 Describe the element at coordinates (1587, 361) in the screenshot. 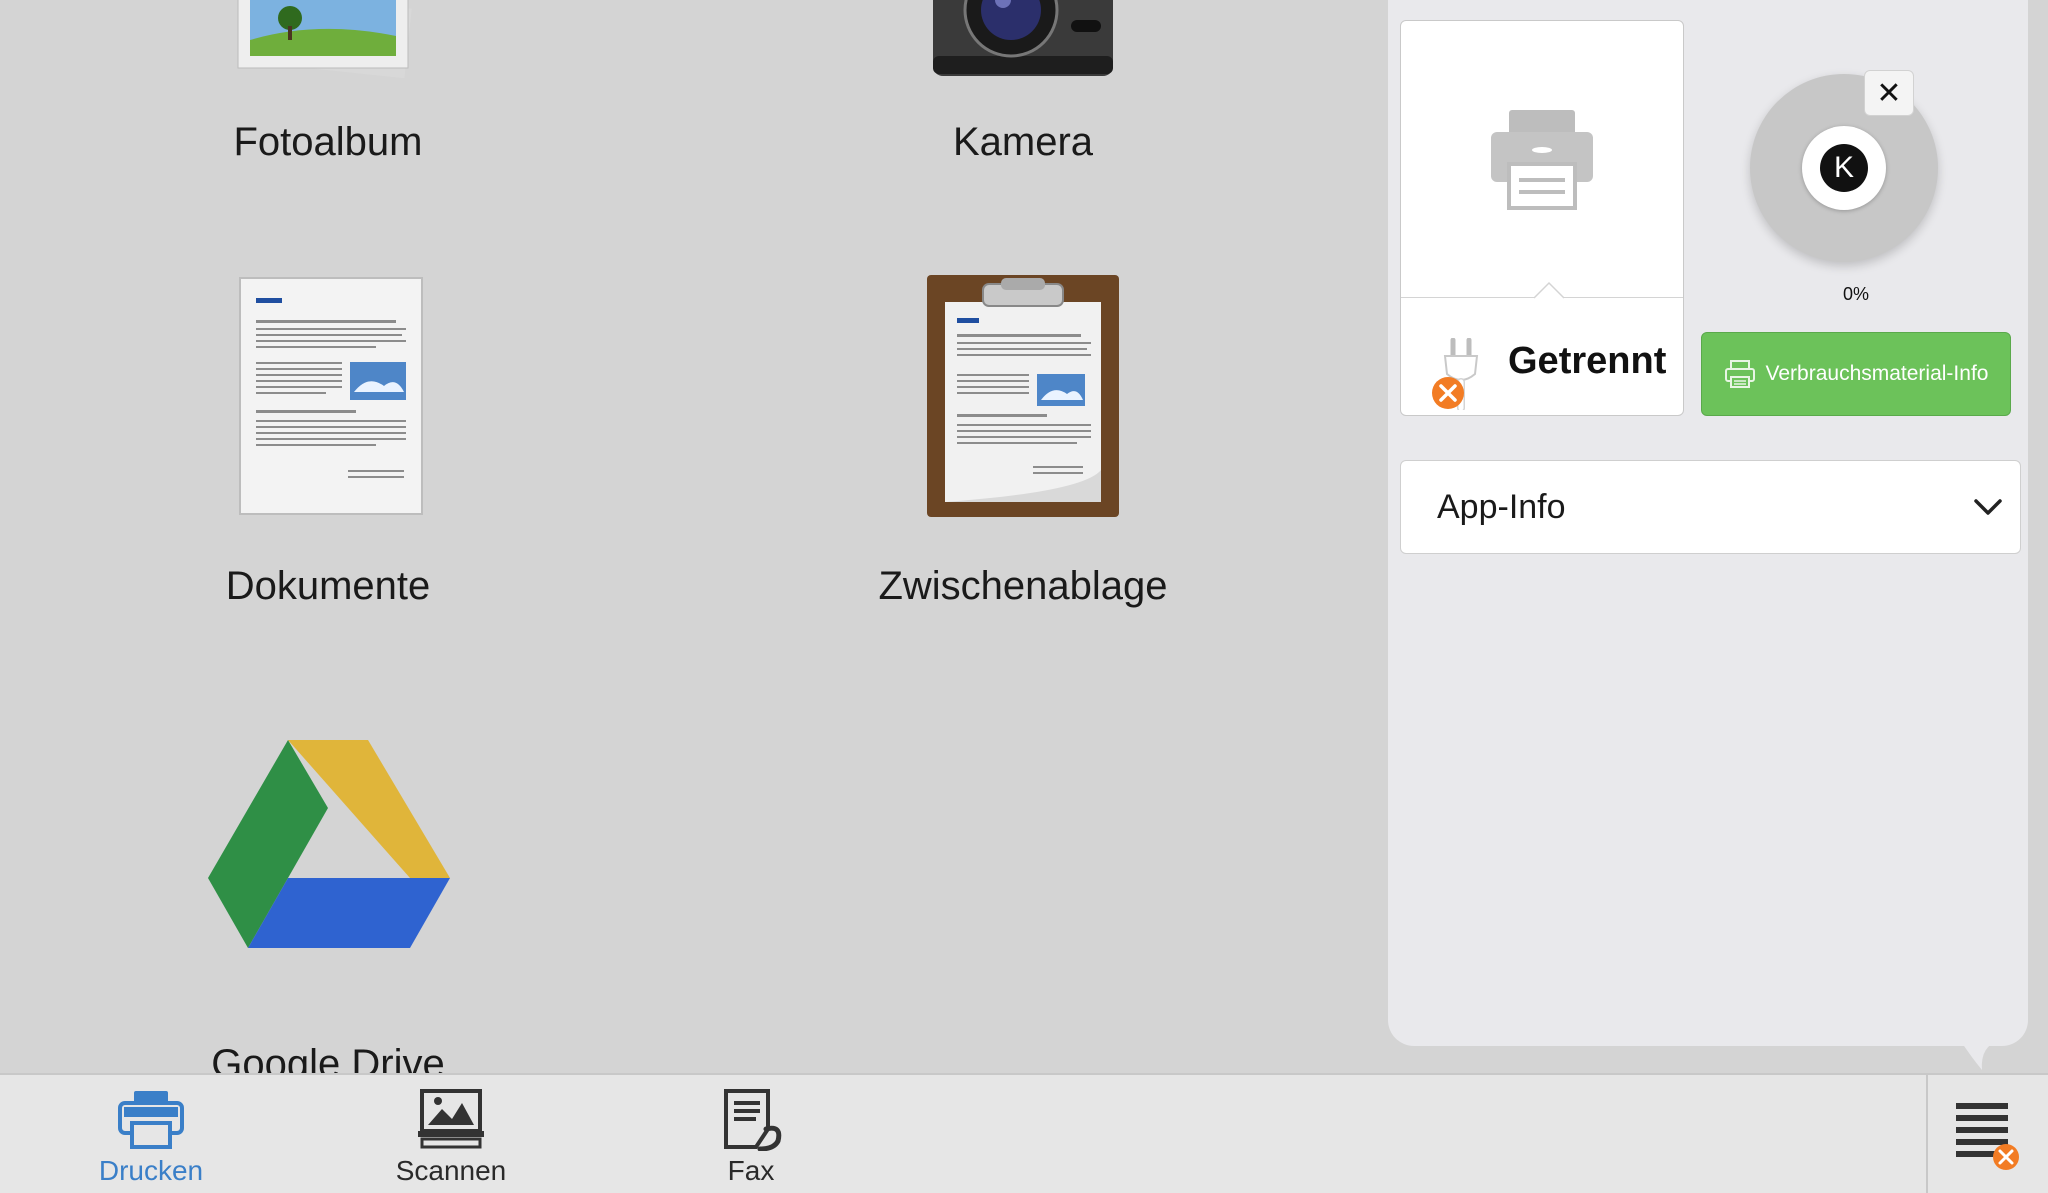

I see `connection-status-text: Getrennt` at that location.